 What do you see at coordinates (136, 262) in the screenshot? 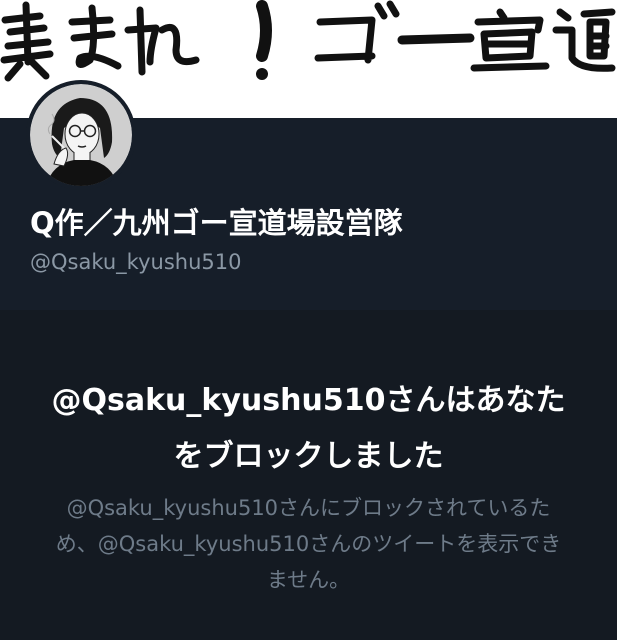
I see `profile-handle: @Qsaku_kyushu510` at bounding box center [136, 262].